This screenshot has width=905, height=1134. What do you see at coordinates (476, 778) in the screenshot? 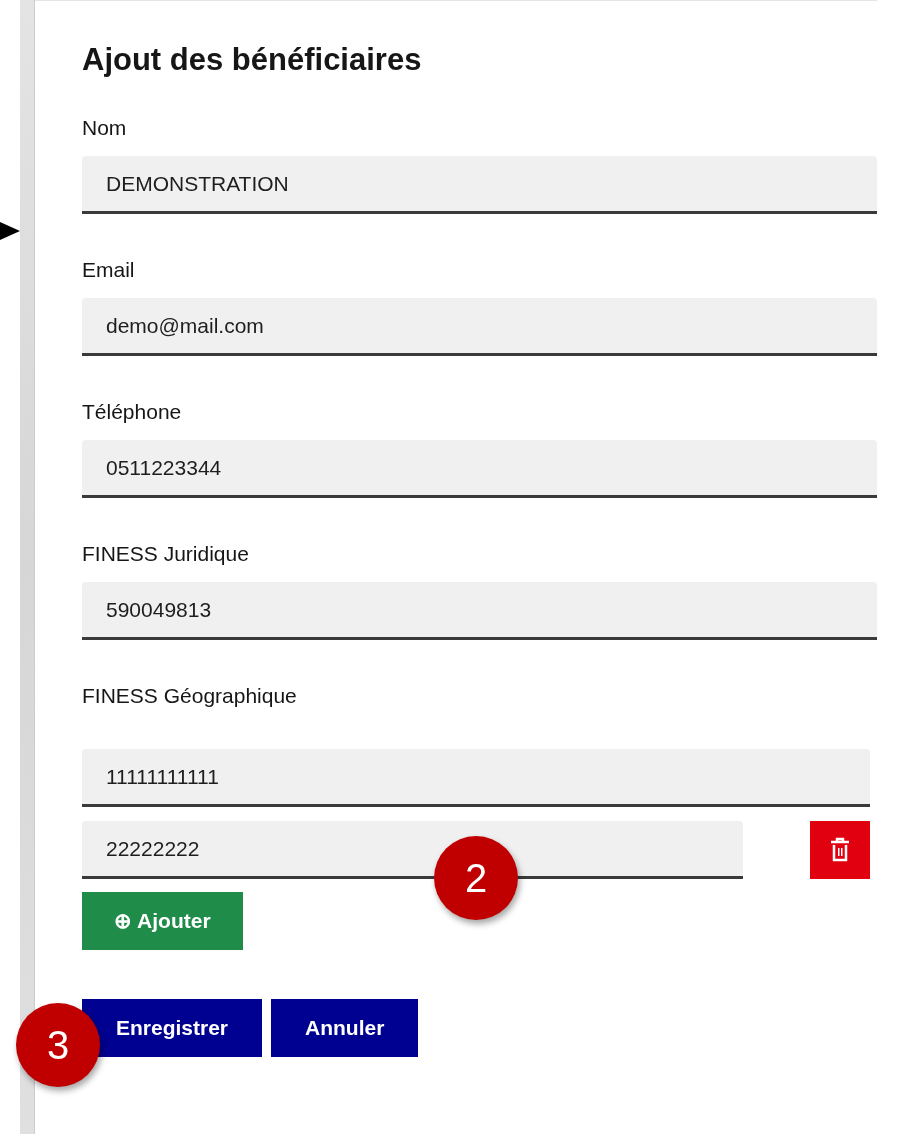
I see `input-field: 11111111111` at bounding box center [476, 778].